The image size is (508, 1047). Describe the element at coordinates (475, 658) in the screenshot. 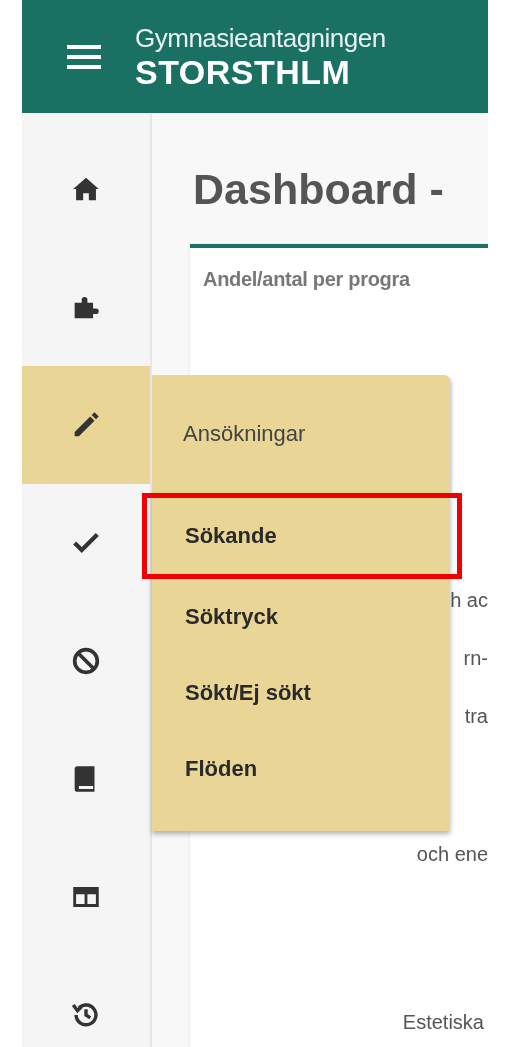

I see `chart-label: rn-` at that location.